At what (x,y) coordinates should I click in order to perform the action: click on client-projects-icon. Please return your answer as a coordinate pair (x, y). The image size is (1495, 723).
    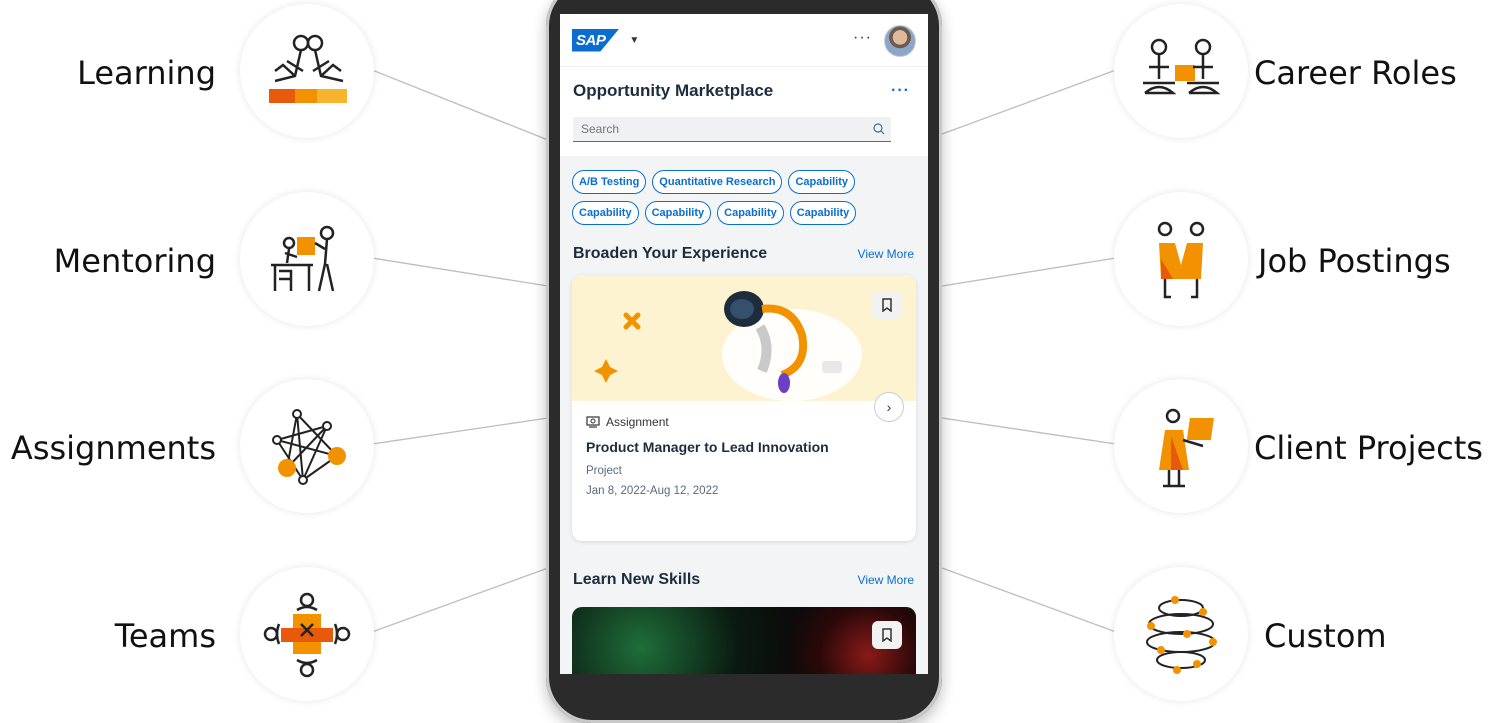
    Looking at the image, I should click on (1186, 448).